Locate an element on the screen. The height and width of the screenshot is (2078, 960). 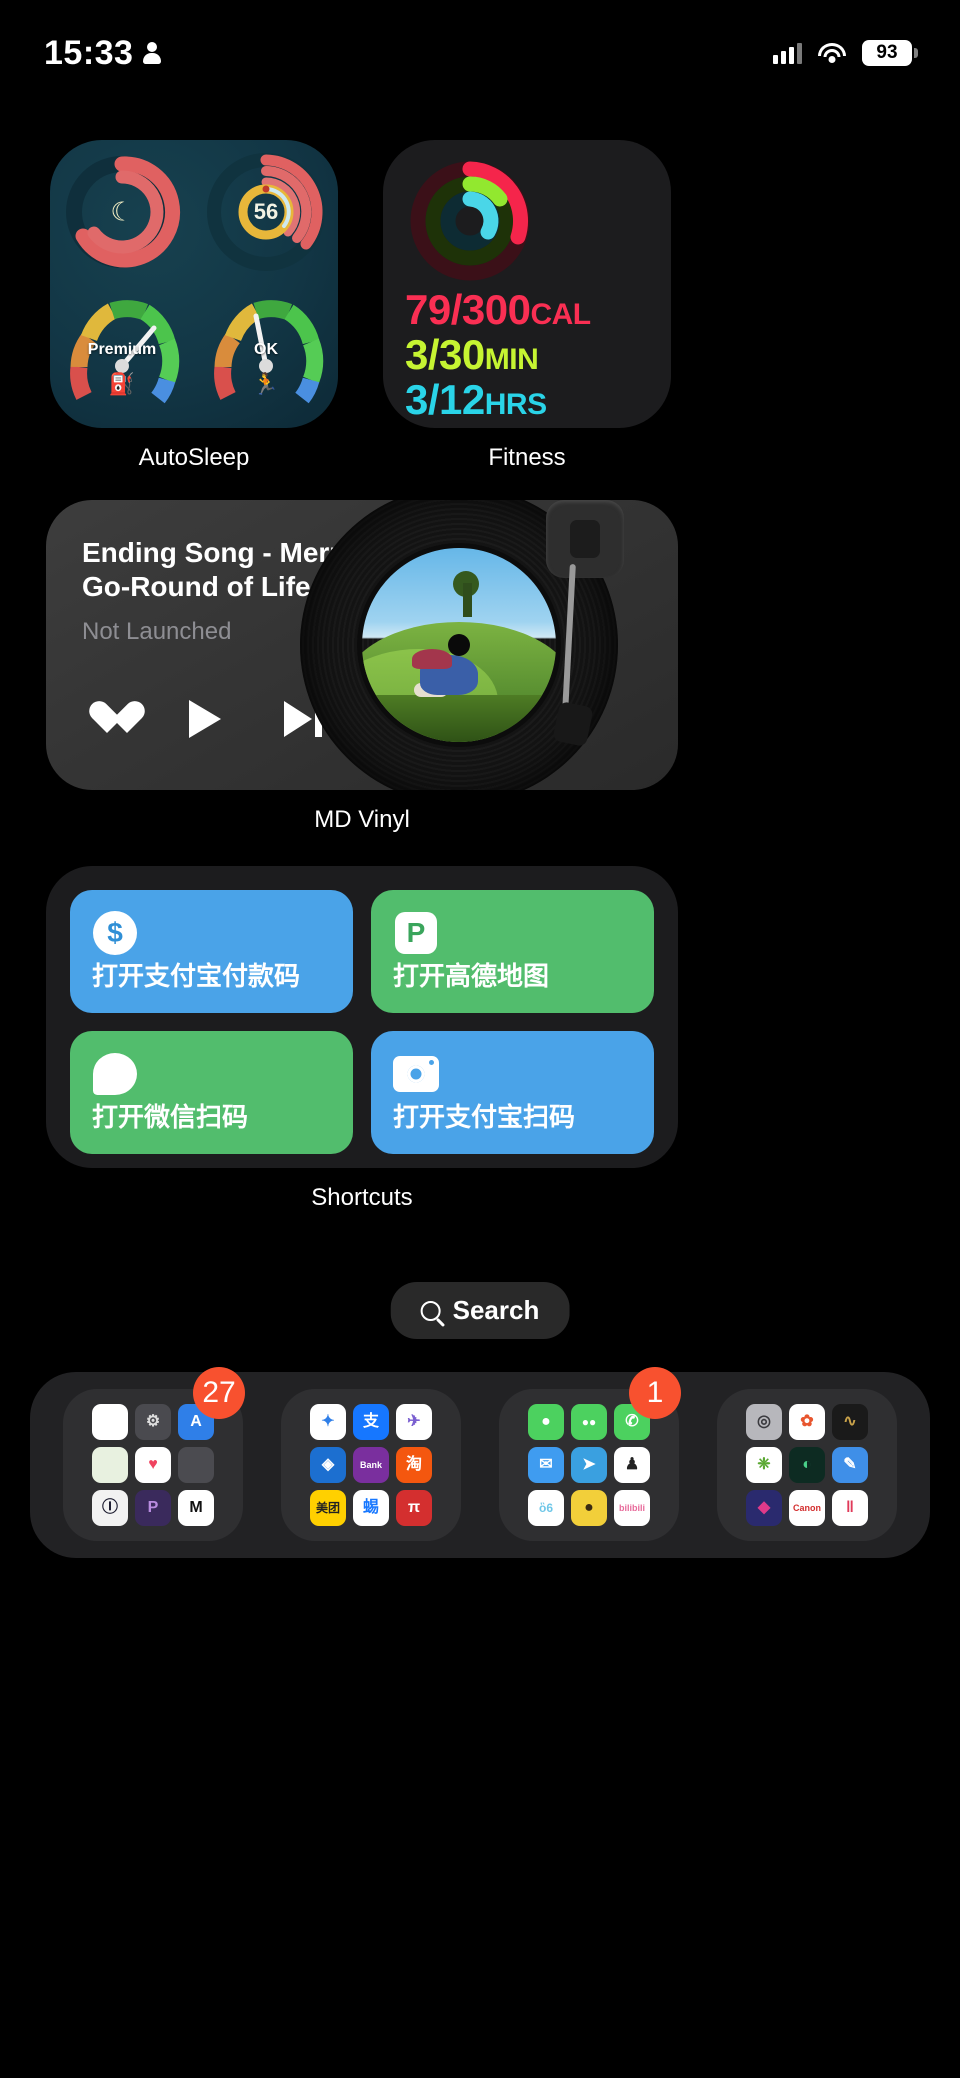
notification-badge: 27 is located at coordinates (219, 1393).